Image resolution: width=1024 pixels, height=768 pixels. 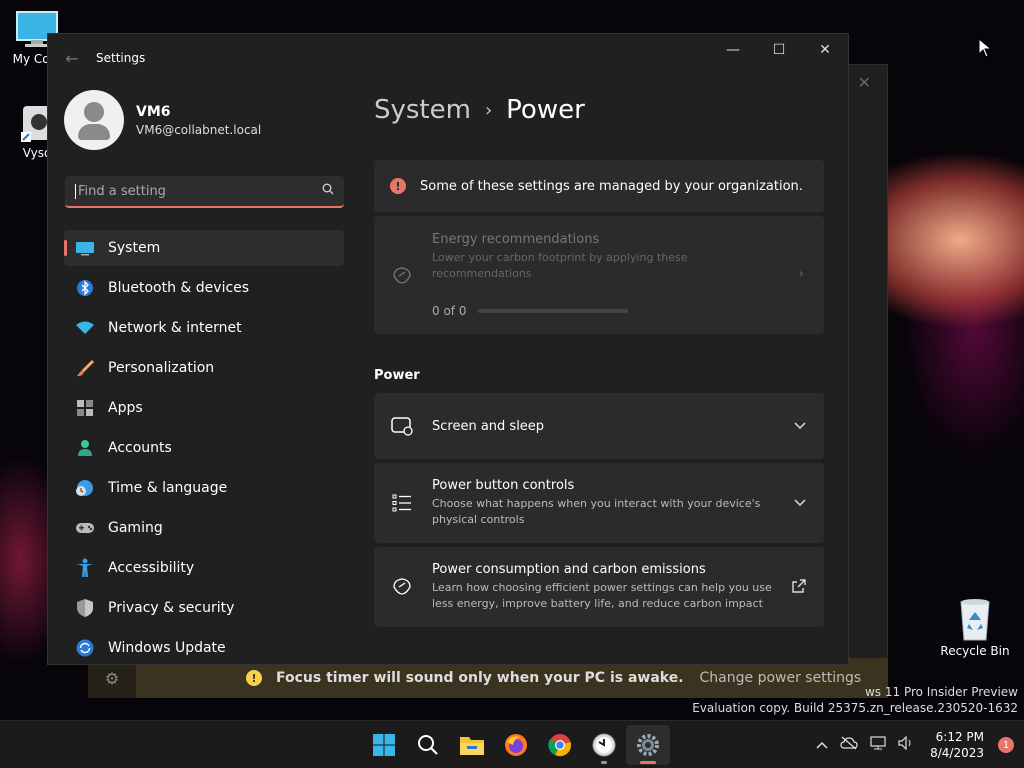 I want to click on brush-icon, so click(x=85, y=368).